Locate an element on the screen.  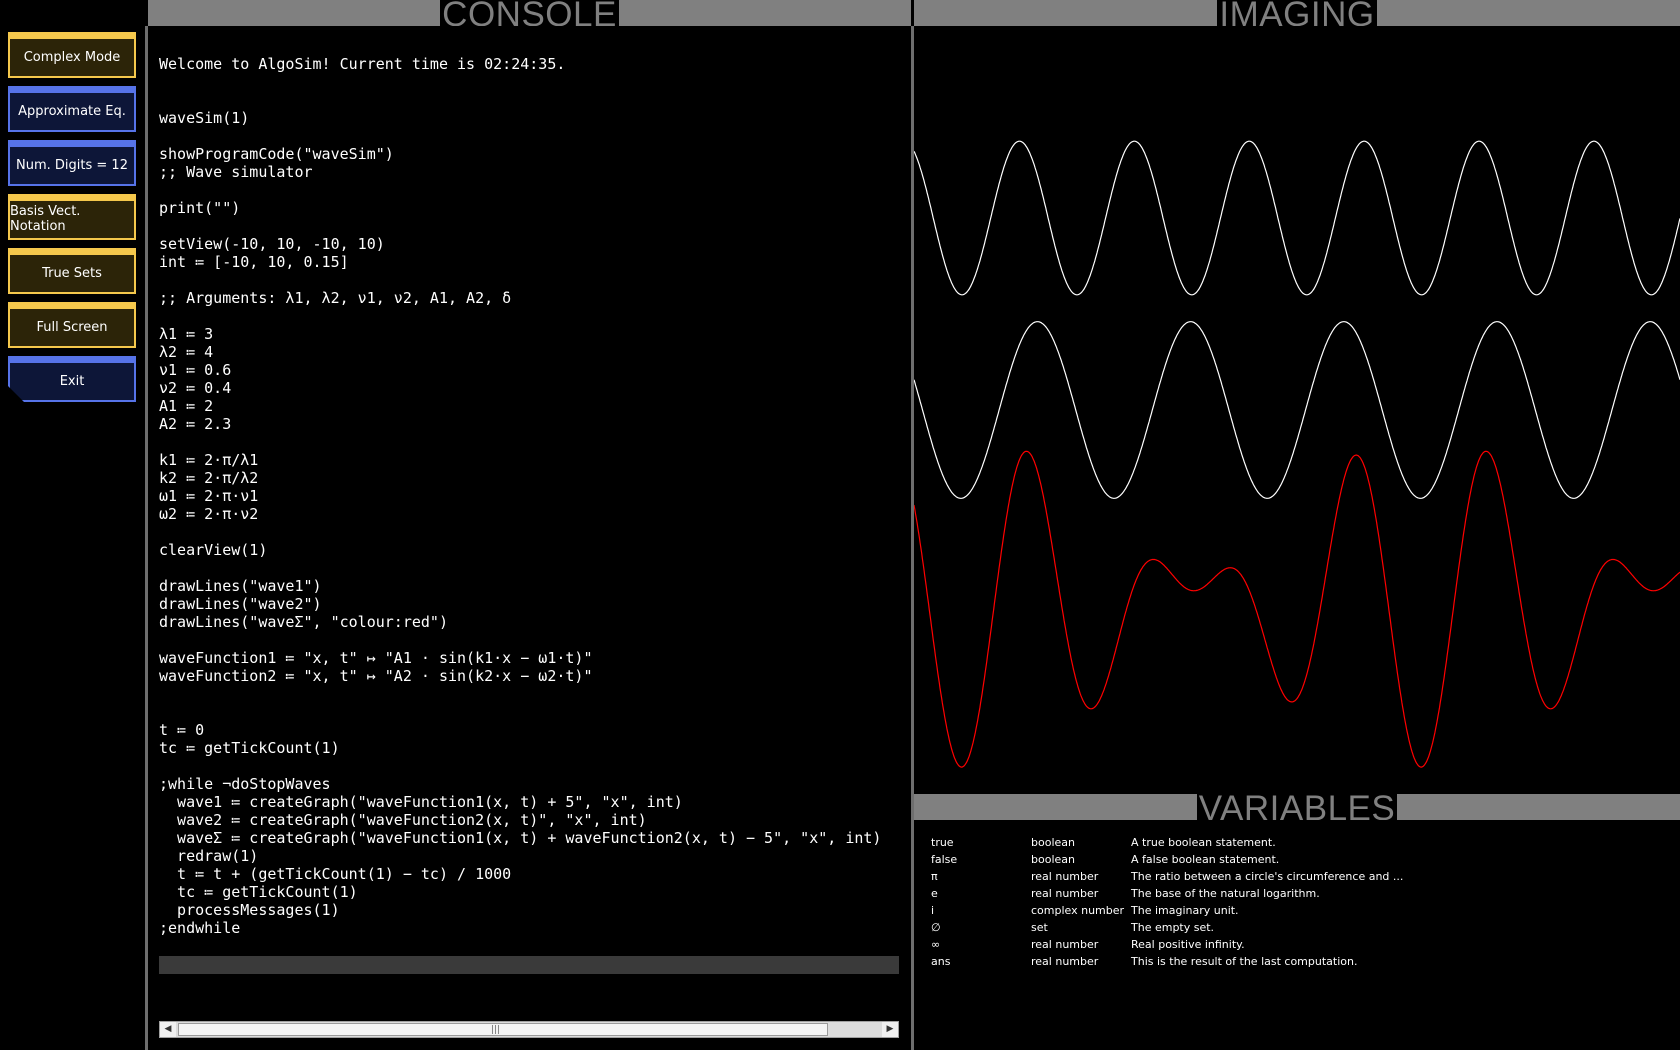
console-line: print("") is located at coordinates (200, 208).